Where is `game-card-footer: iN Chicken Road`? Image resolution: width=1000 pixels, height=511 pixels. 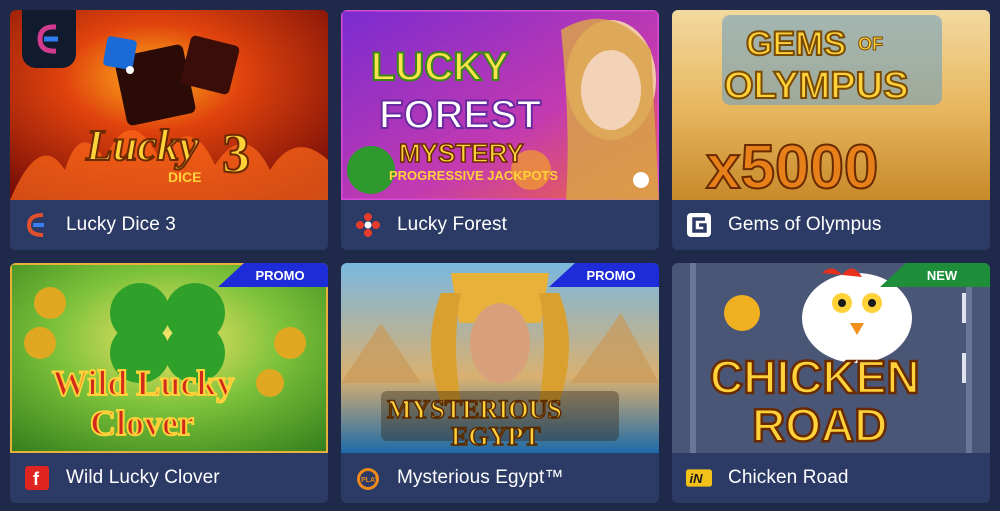
game-card-footer: iN Chicken Road is located at coordinates (831, 478).